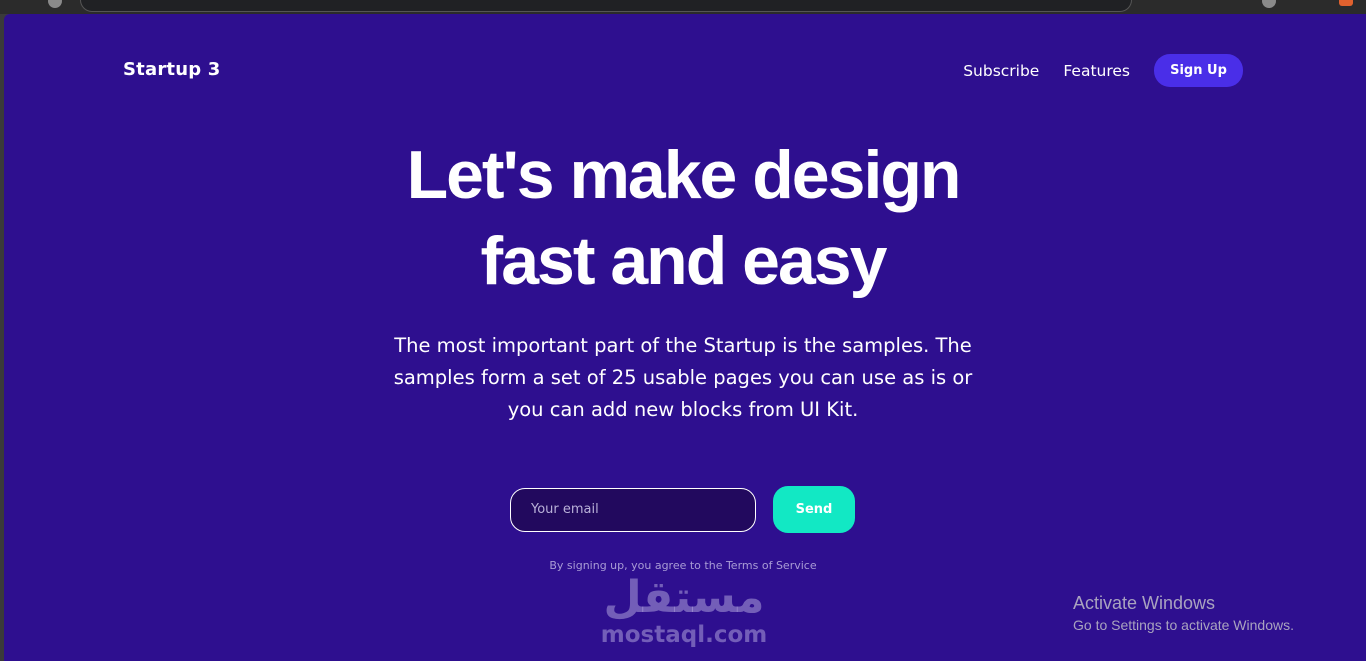 The image size is (1366, 661). What do you see at coordinates (172, 69) in the screenshot?
I see `site-logo: Startup 3` at bounding box center [172, 69].